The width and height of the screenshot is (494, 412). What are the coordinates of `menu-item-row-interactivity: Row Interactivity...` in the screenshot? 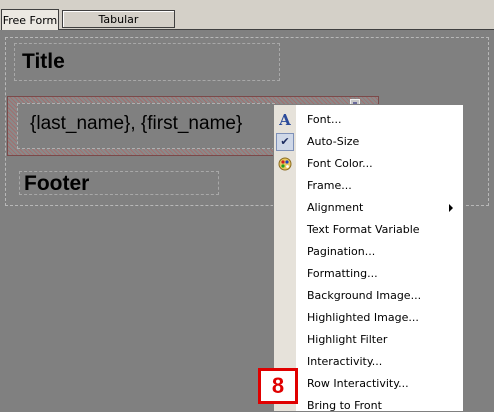 It's located at (368, 384).